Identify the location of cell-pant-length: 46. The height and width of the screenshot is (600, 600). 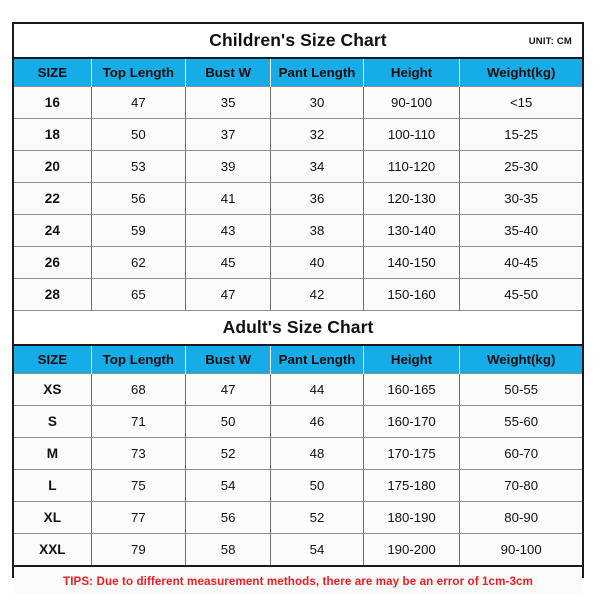
(317, 421).